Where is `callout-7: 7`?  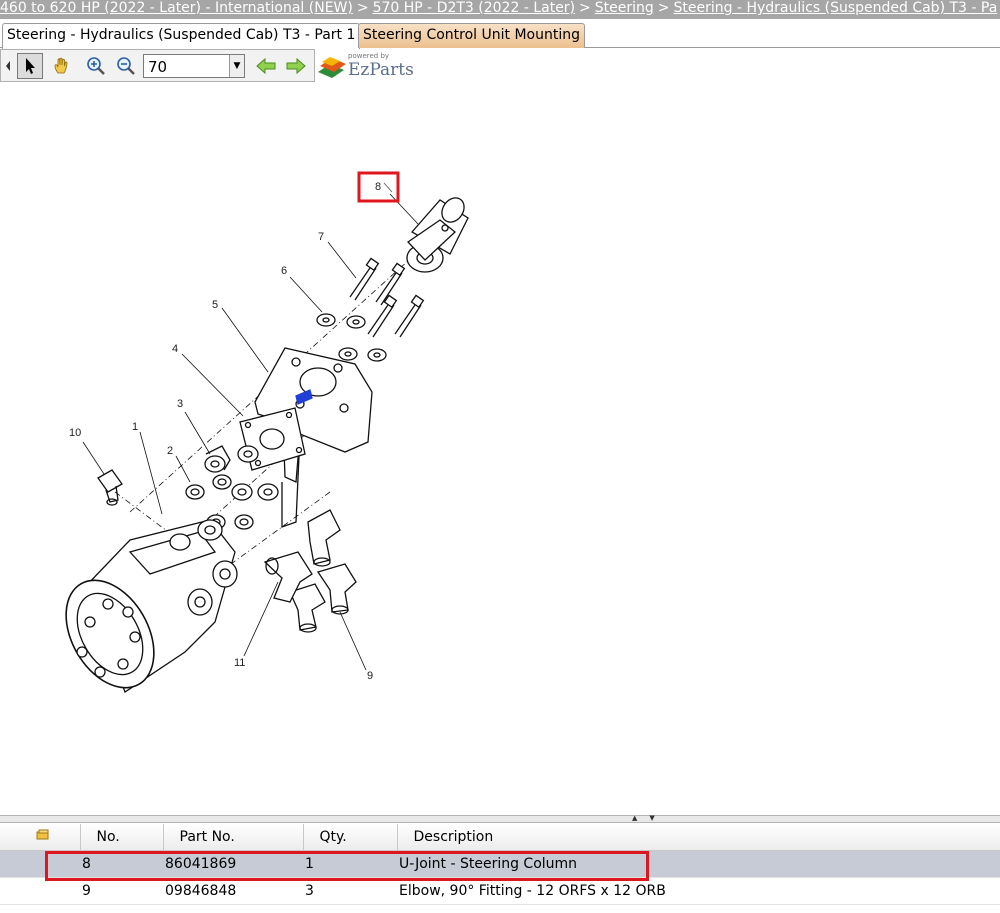
callout-7: 7 is located at coordinates (321, 237).